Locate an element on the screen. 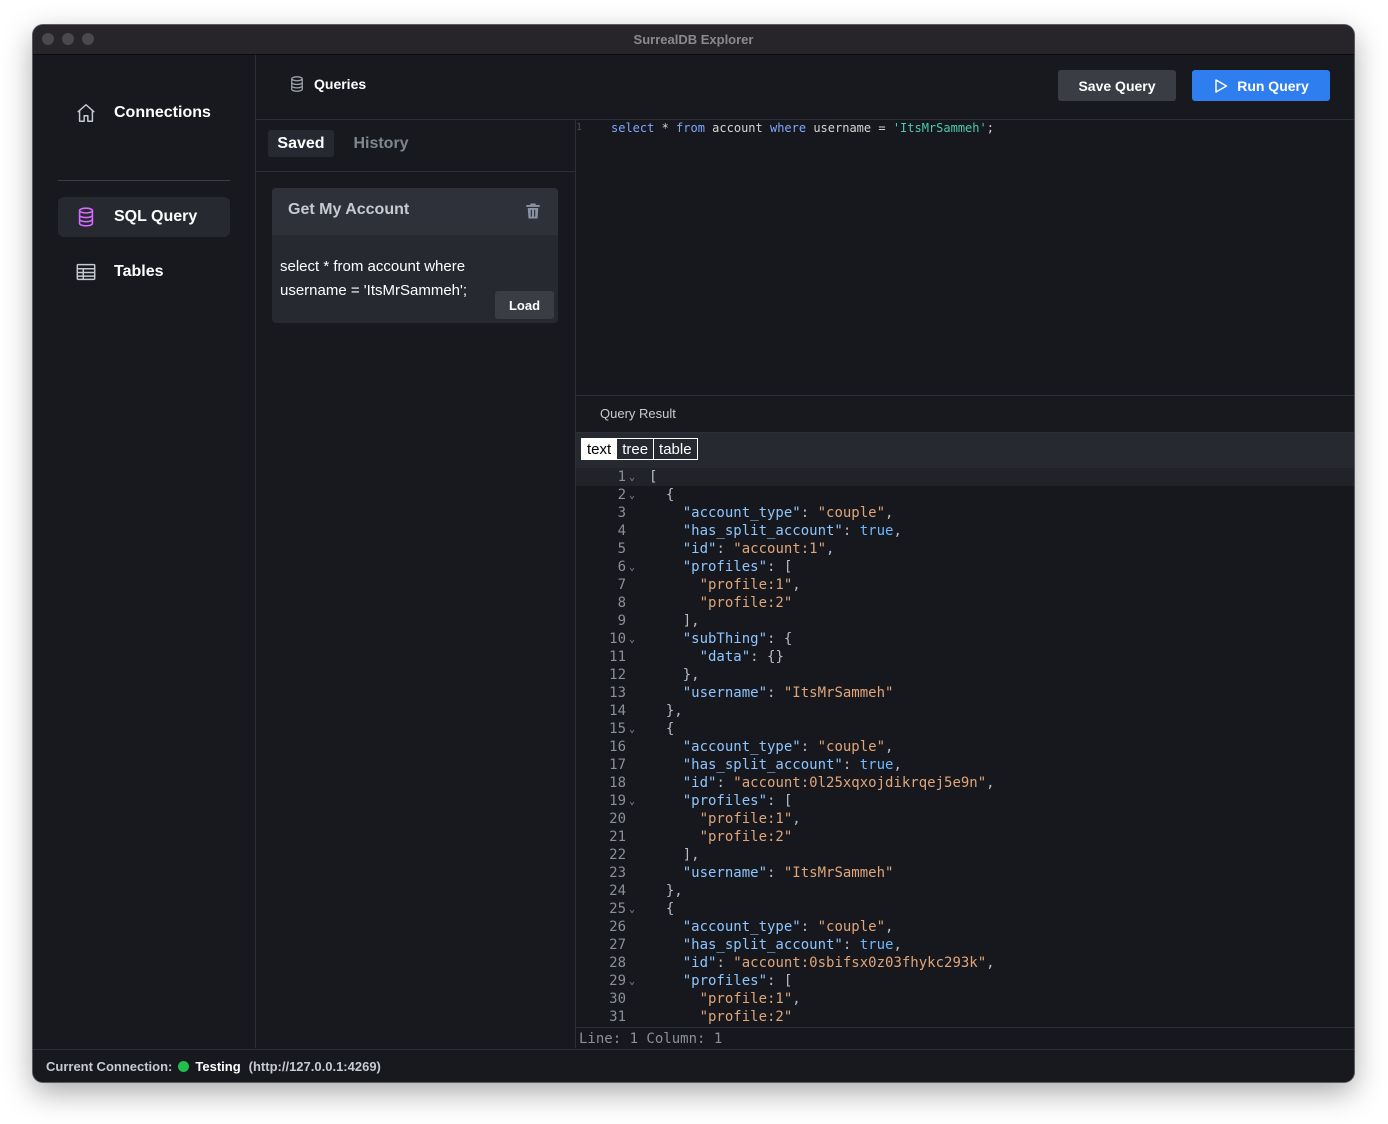  line-number: 14 is located at coordinates (617, 711).